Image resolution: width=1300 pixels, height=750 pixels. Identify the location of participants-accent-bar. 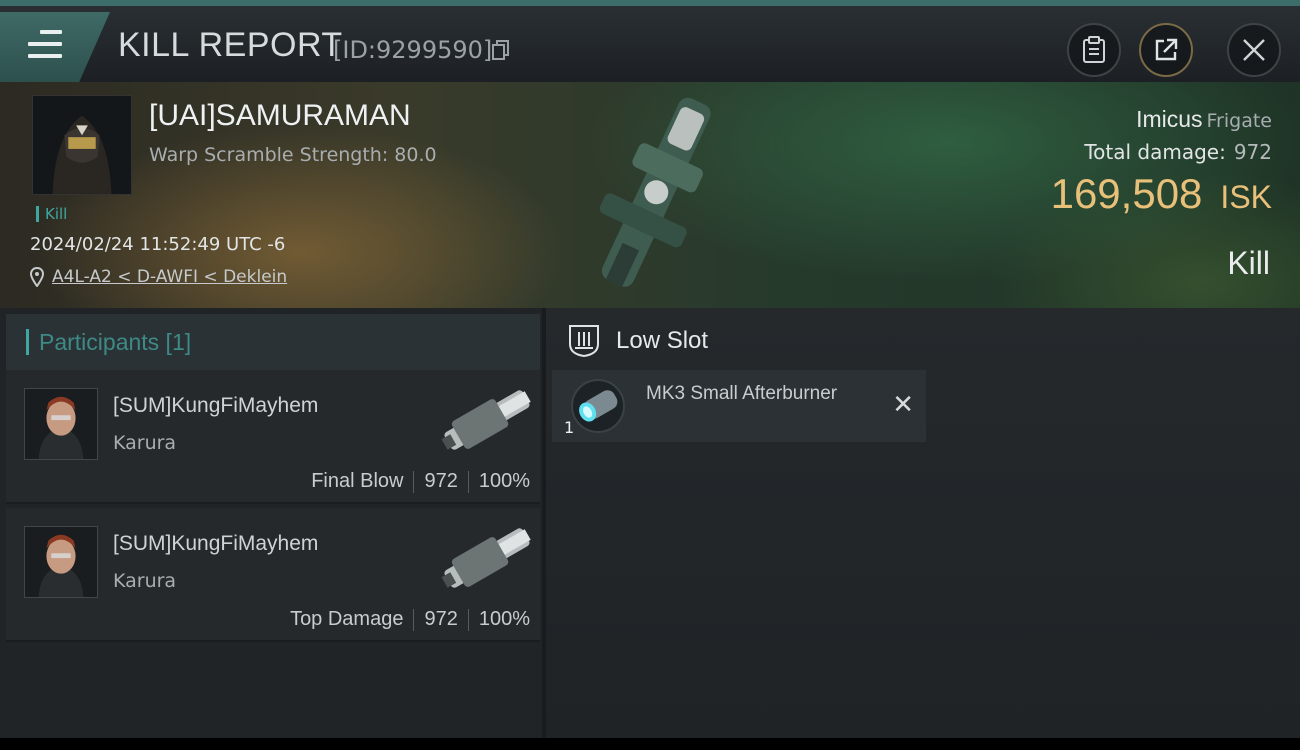
(27, 342).